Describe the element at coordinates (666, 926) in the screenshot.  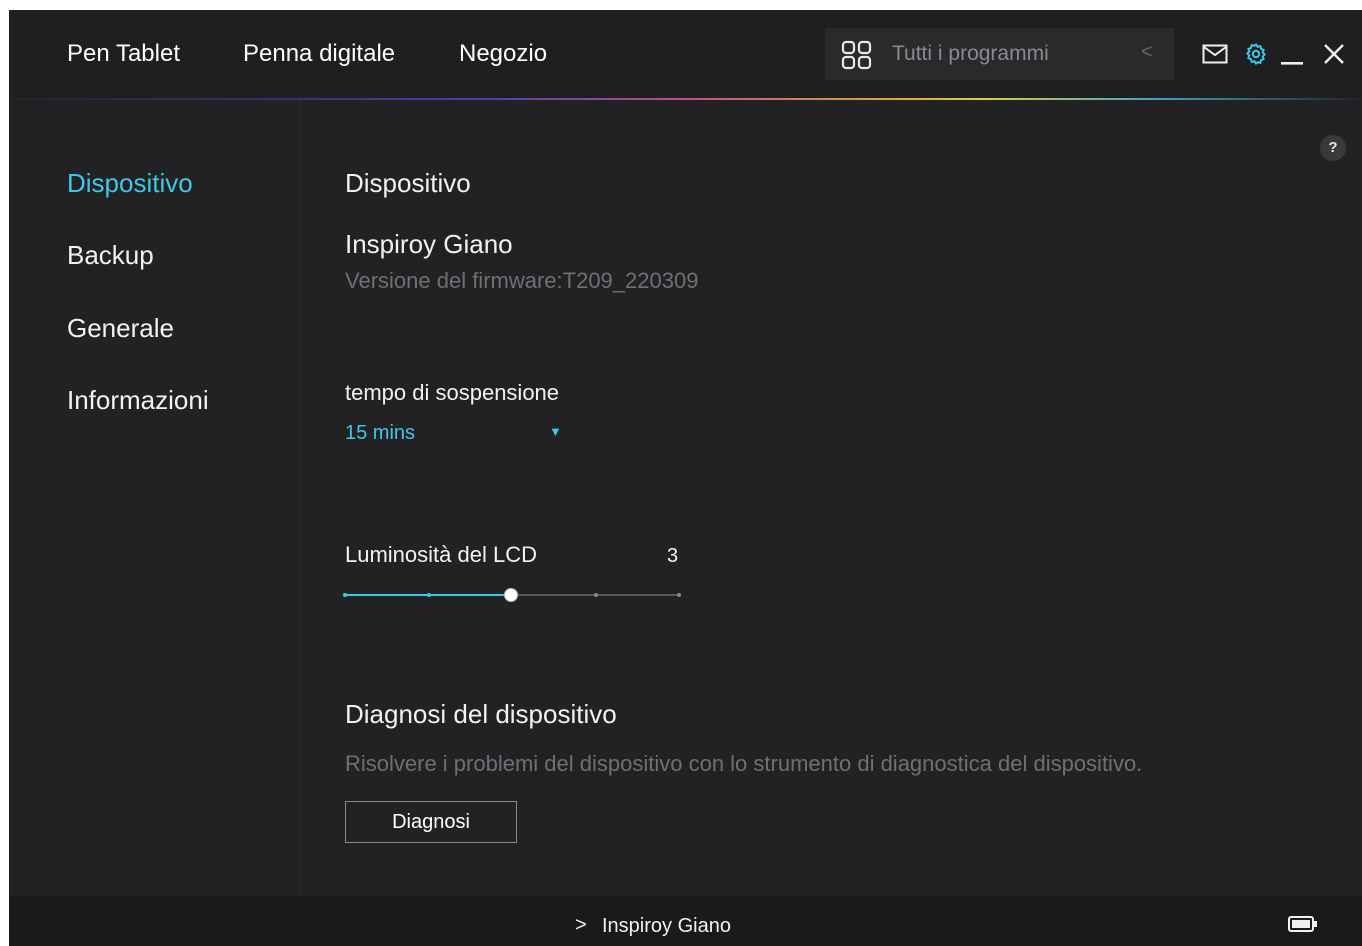
I see `bottom-device-name: Inspiroy Giano` at that location.